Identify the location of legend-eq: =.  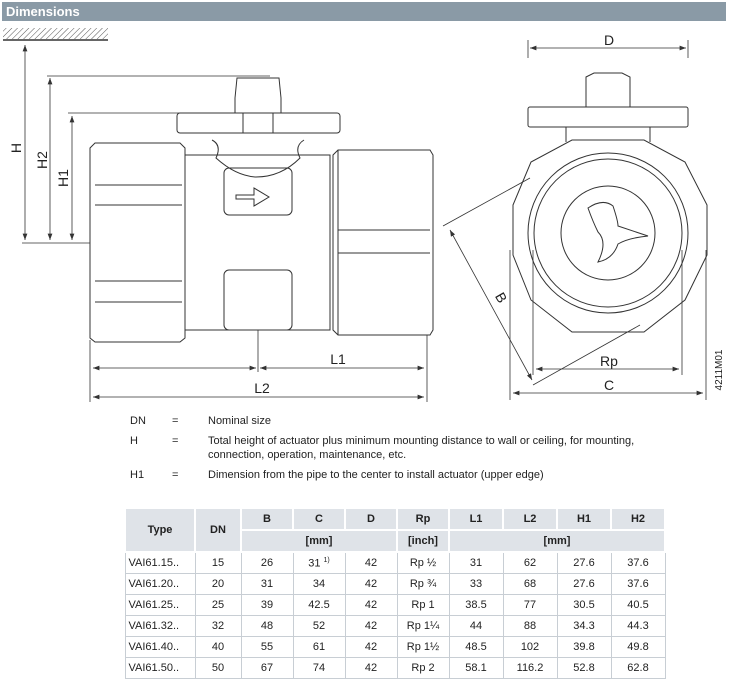
(175, 421).